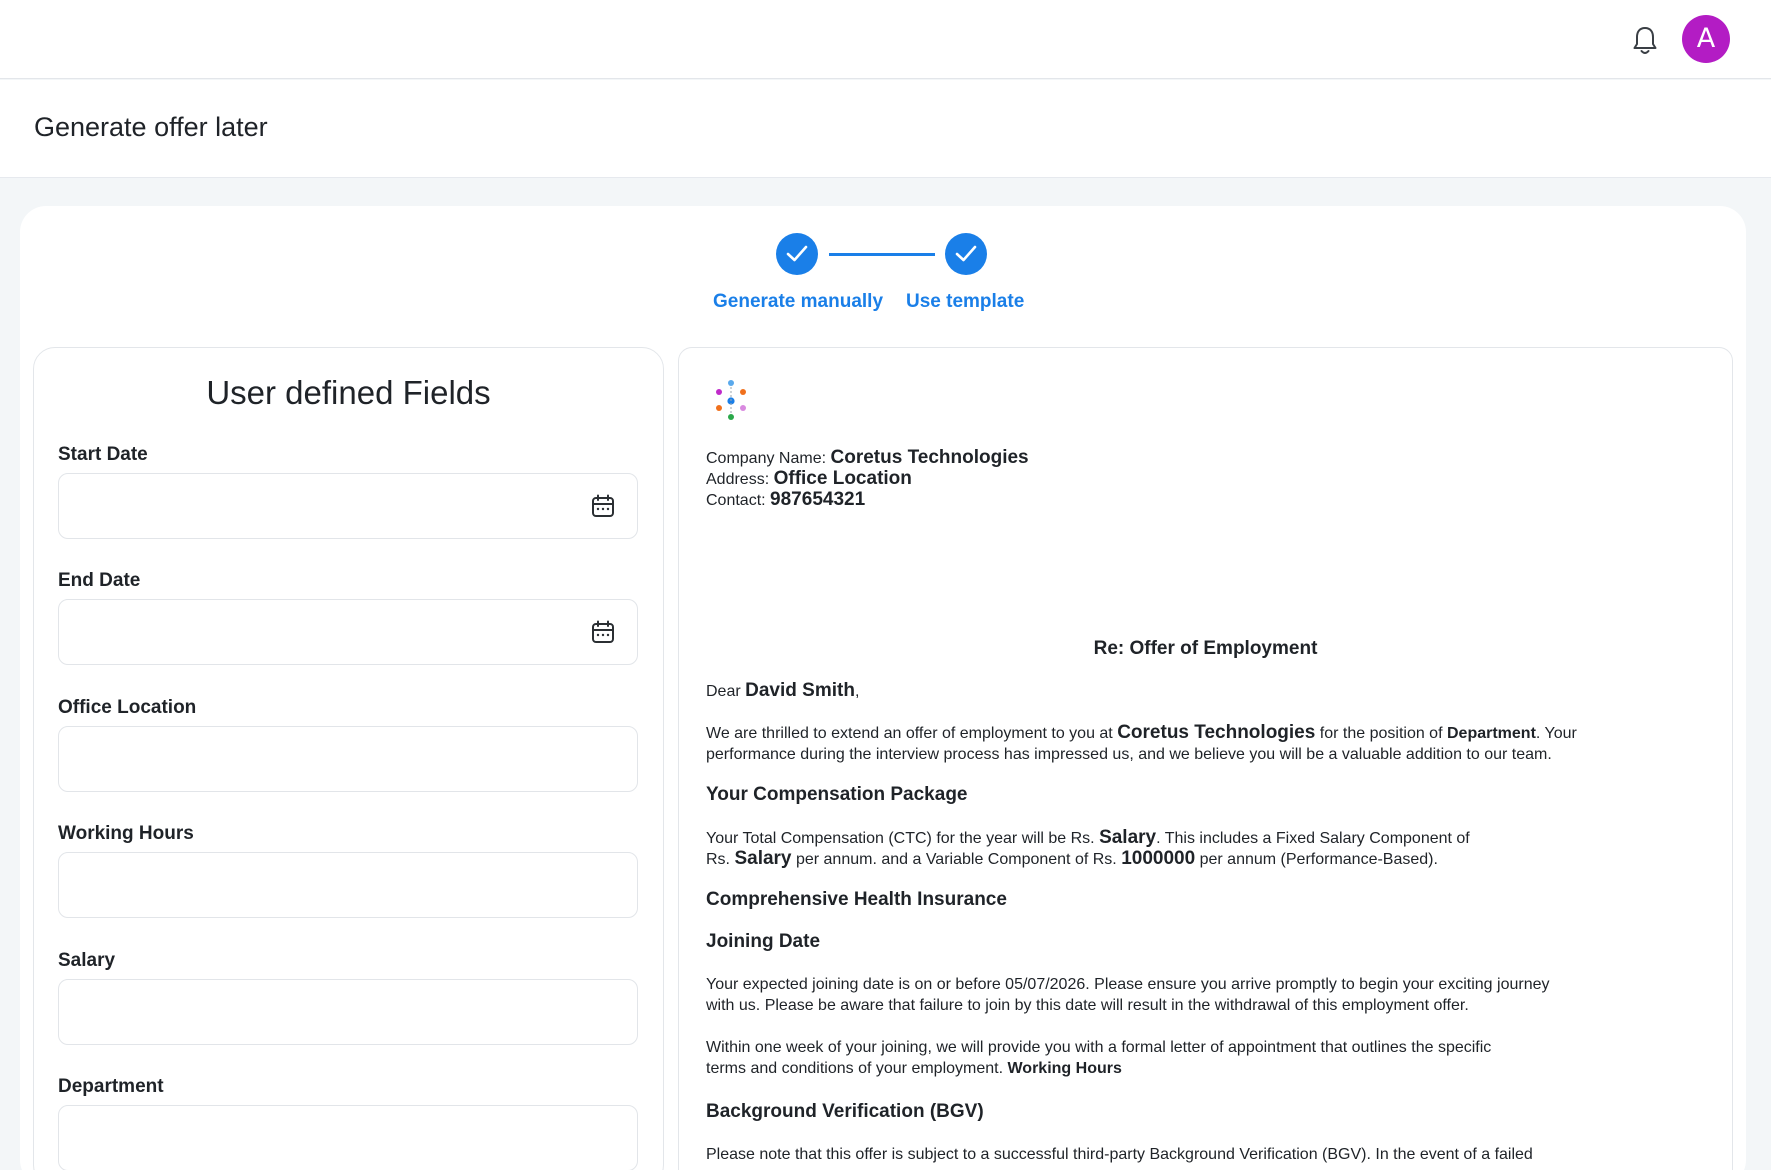 This screenshot has width=1771, height=1170. What do you see at coordinates (766, 458) in the screenshot?
I see `company-name-label: Company Name:` at bounding box center [766, 458].